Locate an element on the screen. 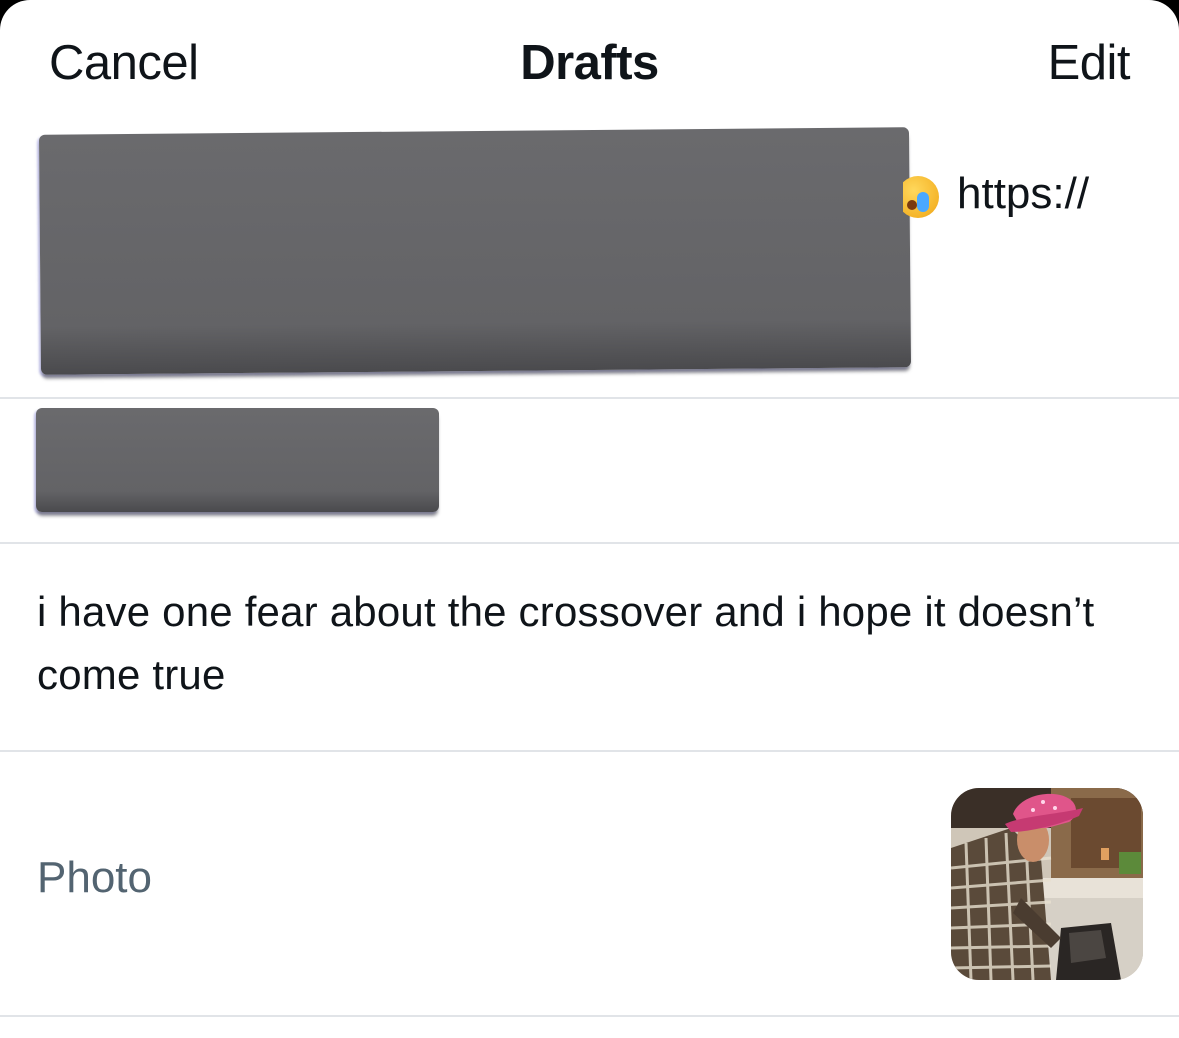  page-title: Drafts is located at coordinates (589, 63).